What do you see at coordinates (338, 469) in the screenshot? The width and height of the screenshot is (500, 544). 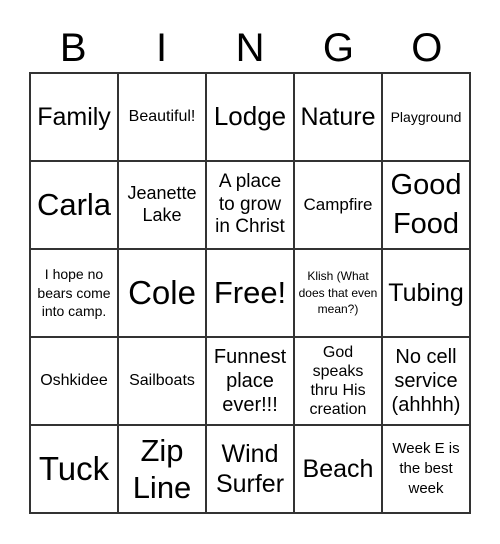 I see `bingo-cell: Beach` at bounding box center [338, 469].